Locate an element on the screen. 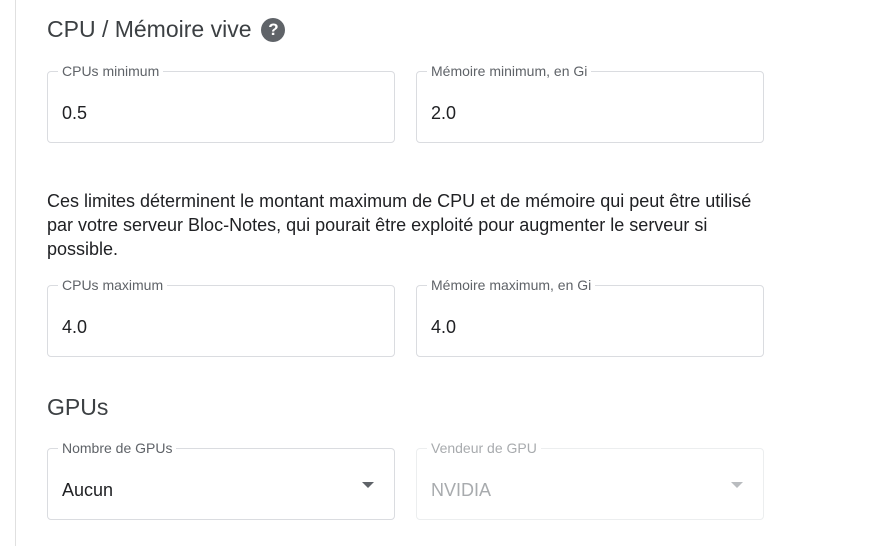 The image size is (896, 546). gpus-section-title: GPUs is located at coordinates (77, 407).